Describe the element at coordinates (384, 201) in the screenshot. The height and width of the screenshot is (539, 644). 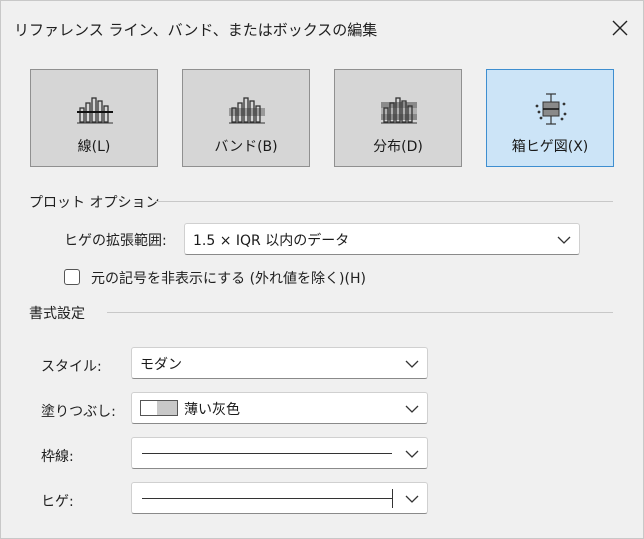
I see `plot-options-divider` at that location.